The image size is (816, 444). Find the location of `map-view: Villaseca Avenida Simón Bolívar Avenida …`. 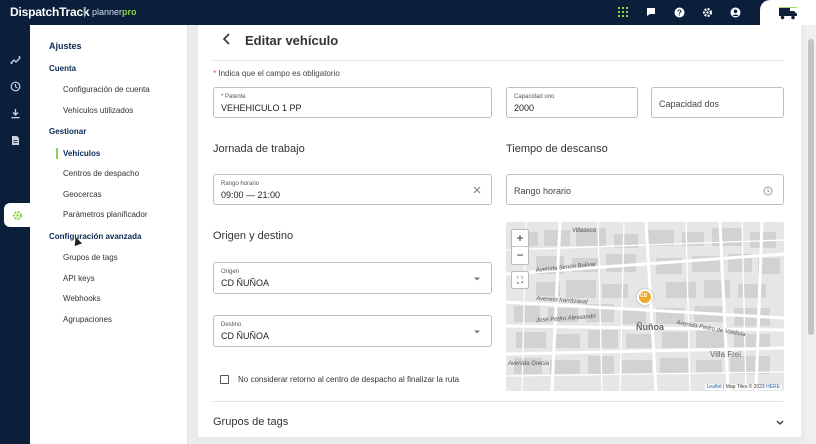

map-view: Villaseca Avenida Simón Bolívar Avenida … is located at coordinates (645, 306).